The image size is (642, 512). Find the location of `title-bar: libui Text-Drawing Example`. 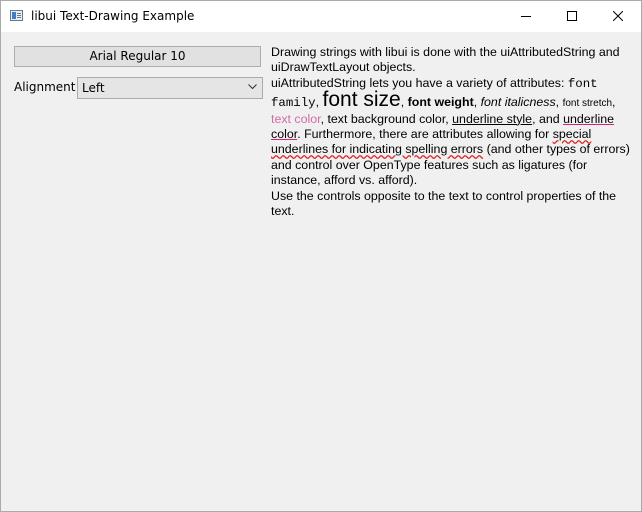

title-bar: libui Text-Drawing Example is located at coordinates (321, 16).